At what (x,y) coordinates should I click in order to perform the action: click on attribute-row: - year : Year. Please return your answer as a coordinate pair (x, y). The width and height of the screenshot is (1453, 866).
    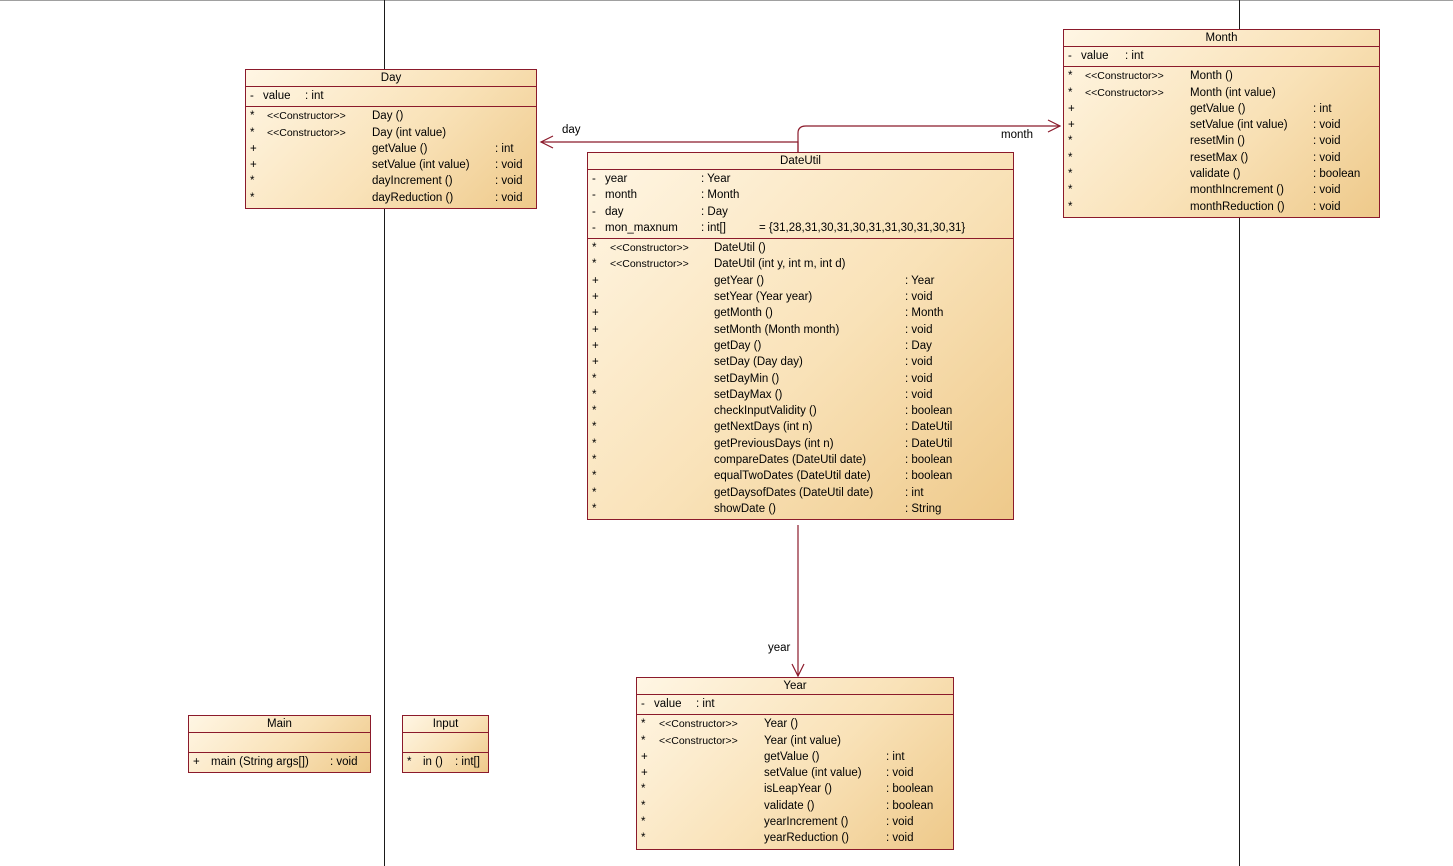
    Looking at the image, I should click on (800, 179).